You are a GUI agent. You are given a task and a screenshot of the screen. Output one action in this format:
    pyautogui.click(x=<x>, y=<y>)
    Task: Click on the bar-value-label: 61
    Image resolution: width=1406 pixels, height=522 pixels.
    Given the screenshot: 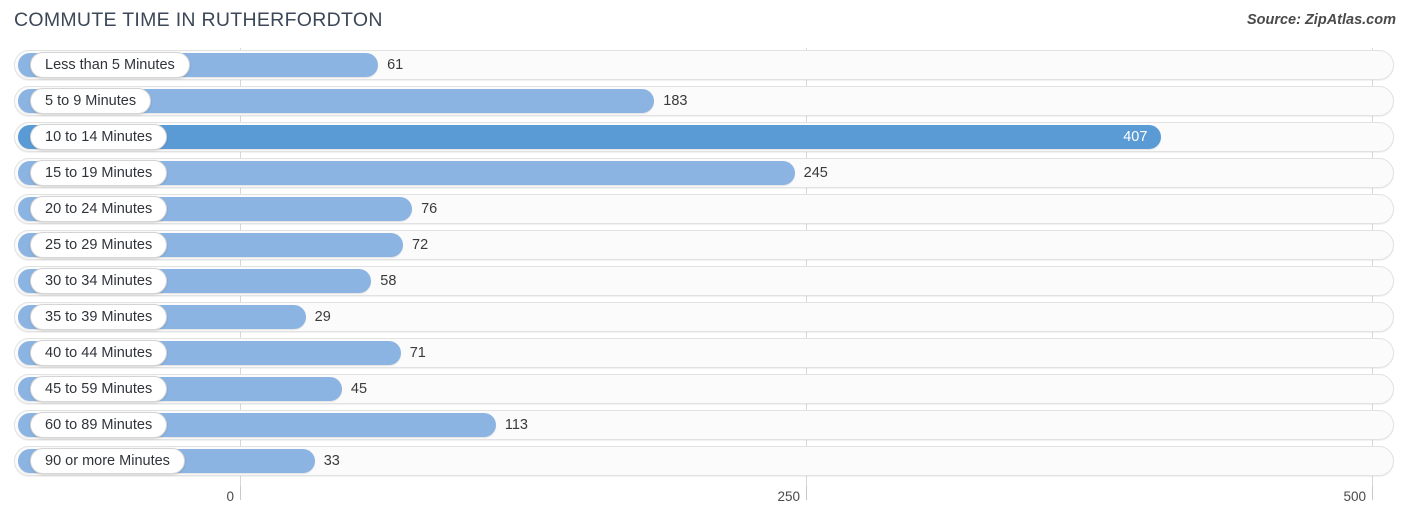 What is the action you would take?
    pyautogui.click(x=395, y=65)
    